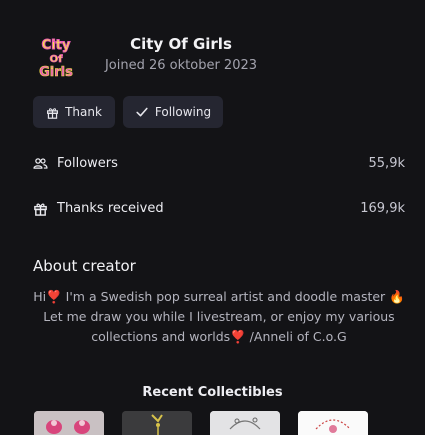 Image resolution: width=425 pixels, height=435 pixels. I want to click on svg-text: City, so click(56, 45).